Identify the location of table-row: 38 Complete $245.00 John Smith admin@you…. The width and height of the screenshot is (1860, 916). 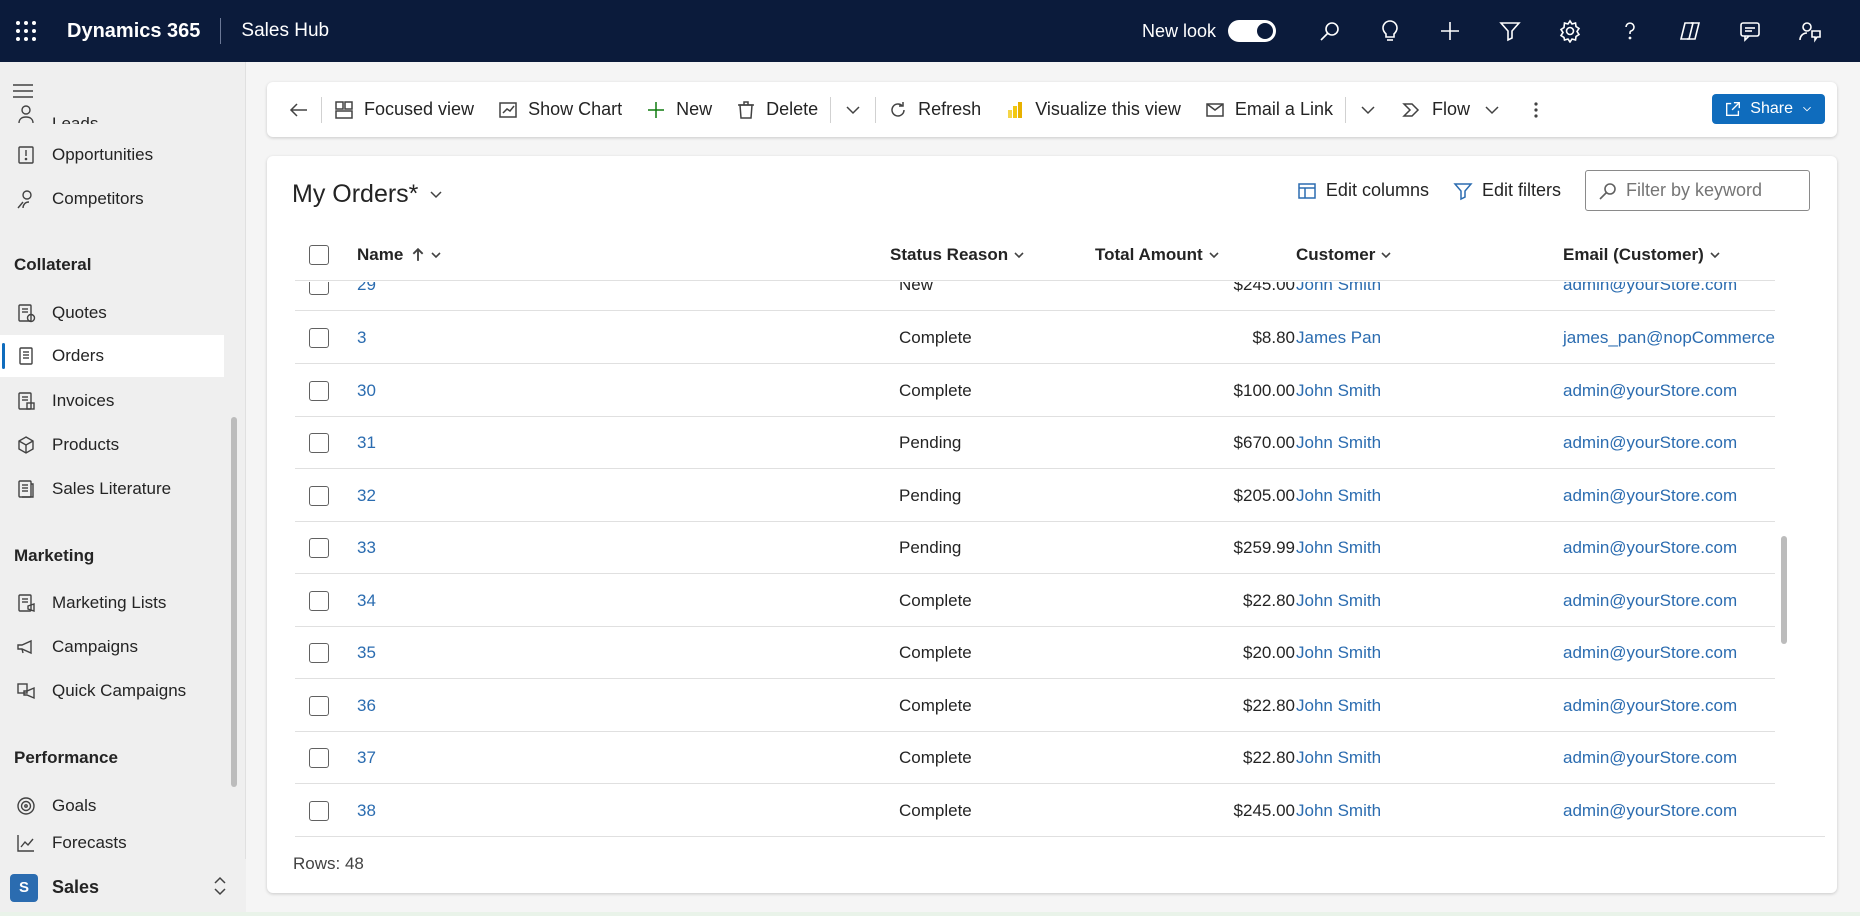
(1035, 811).